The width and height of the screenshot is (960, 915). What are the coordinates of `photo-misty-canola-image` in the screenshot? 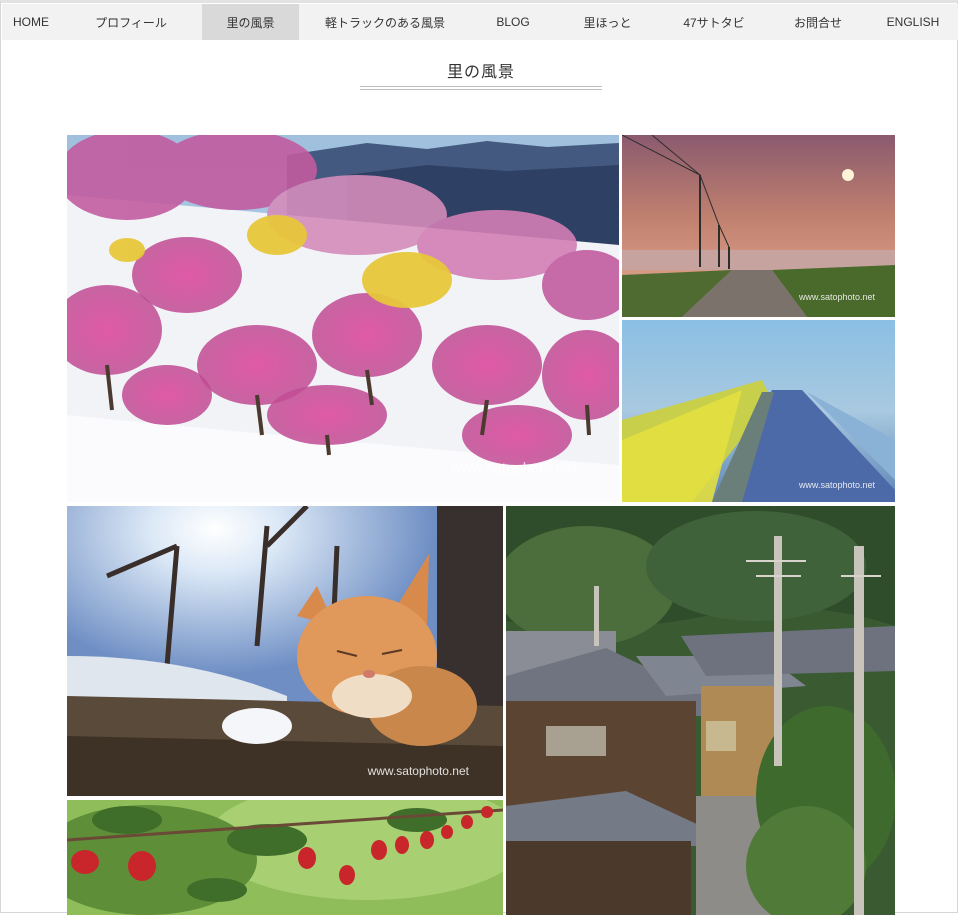 It's located at (758, 411).